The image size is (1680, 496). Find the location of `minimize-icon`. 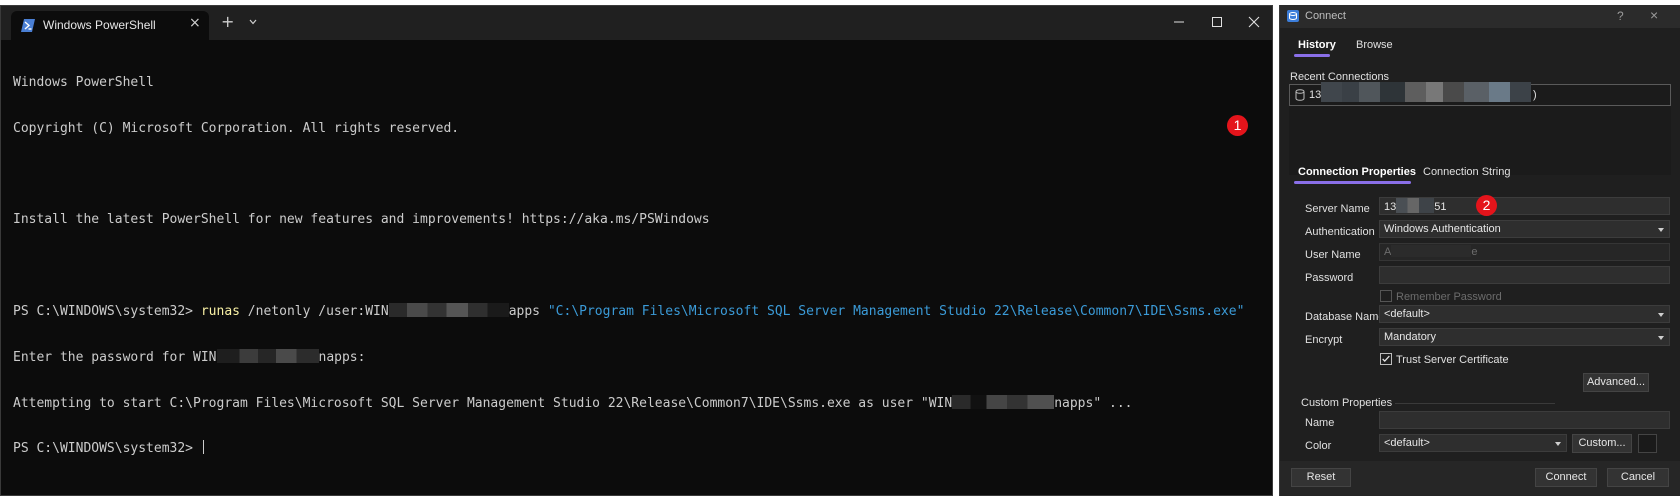

minimize-icon is located at coordinates (1179, 22).